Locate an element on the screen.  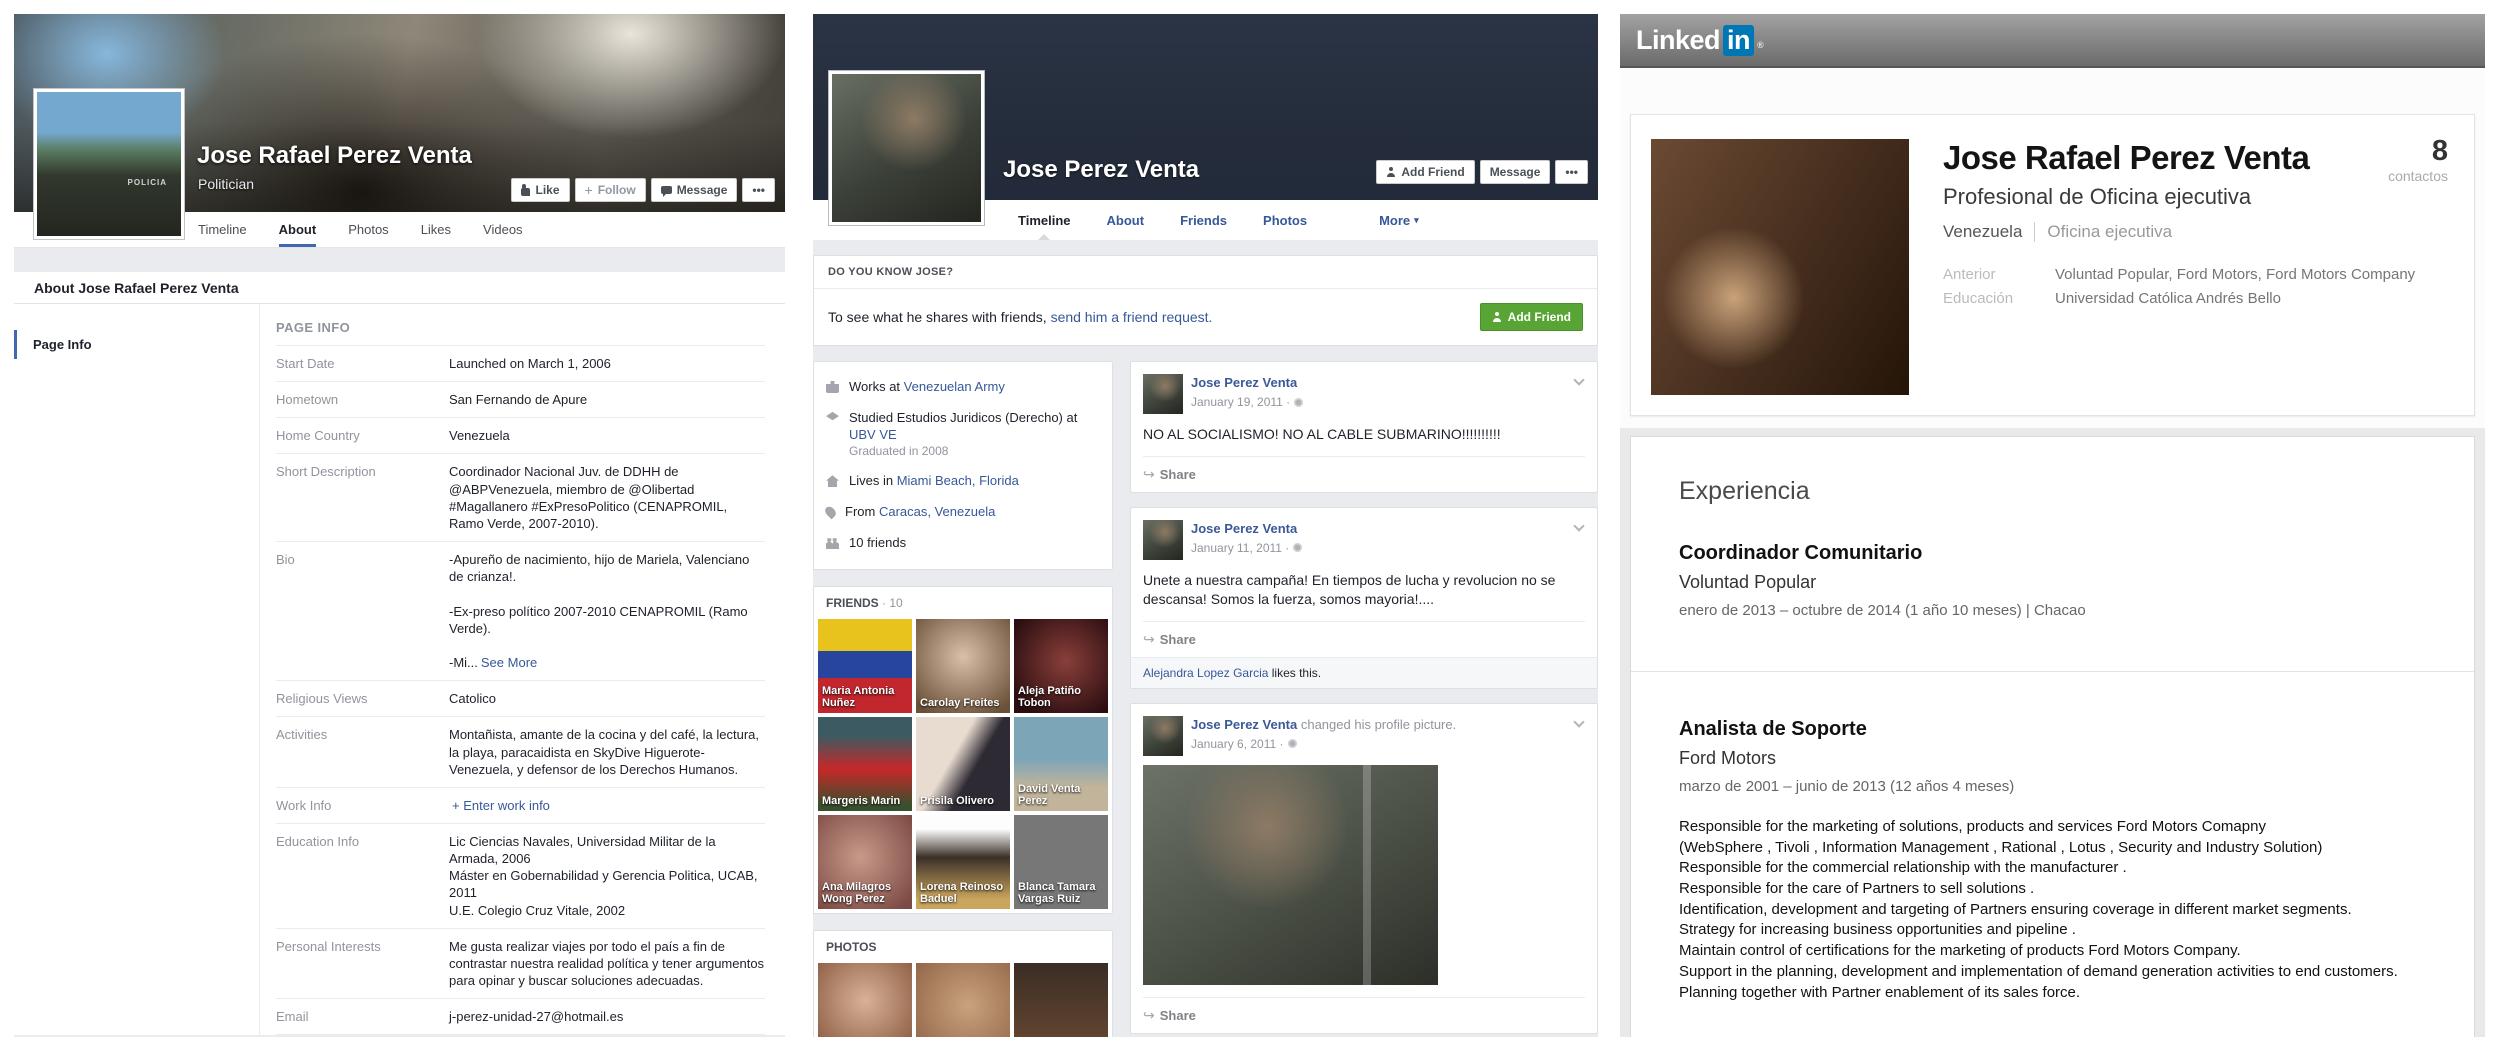
photos-card: PHOTOS is located at coordinates (963, 983).